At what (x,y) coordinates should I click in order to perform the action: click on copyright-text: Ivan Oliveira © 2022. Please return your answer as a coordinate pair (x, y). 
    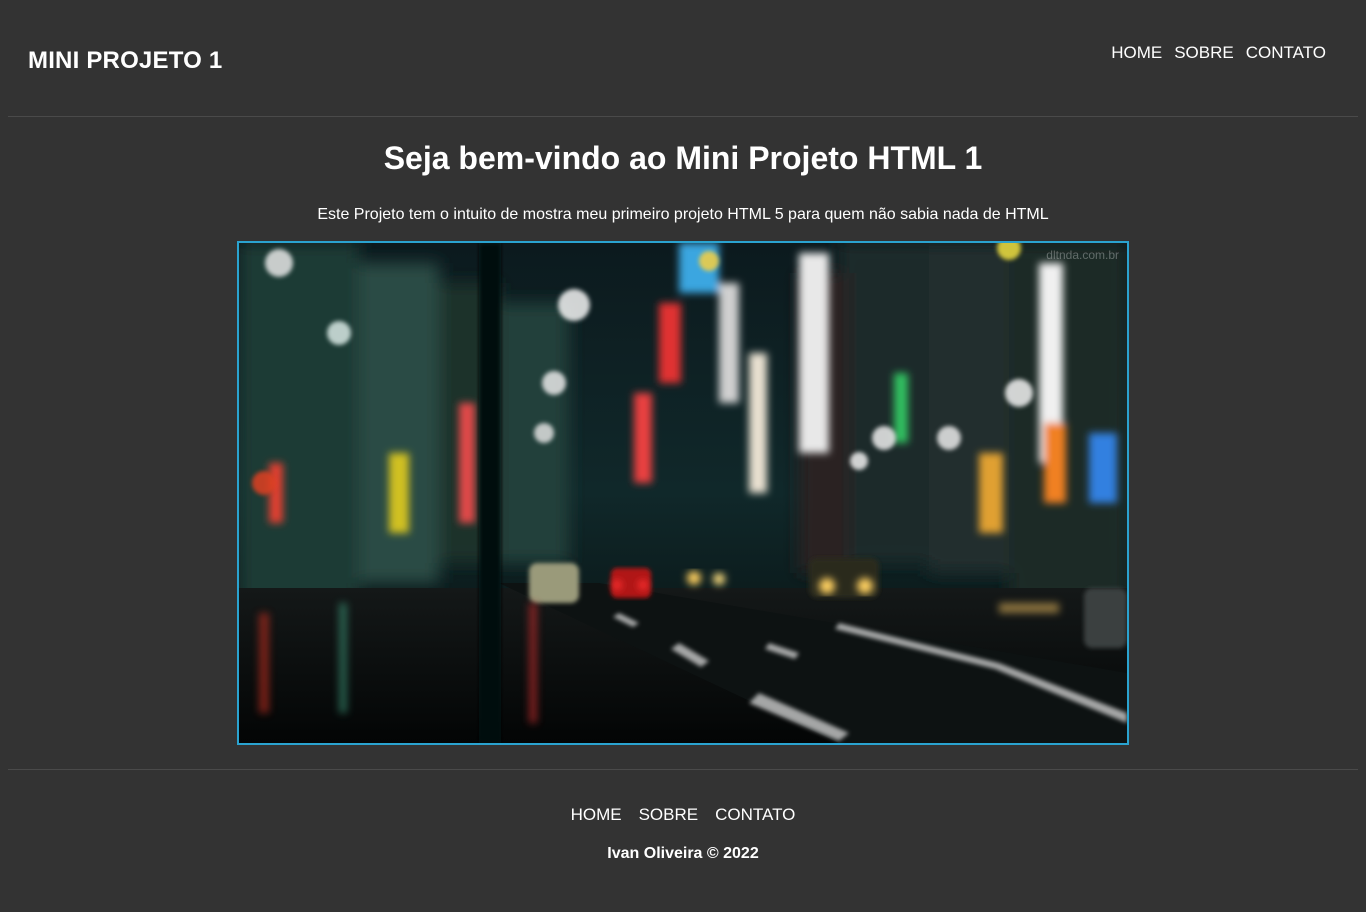
    Looking at the image, I should click on (683, 853).